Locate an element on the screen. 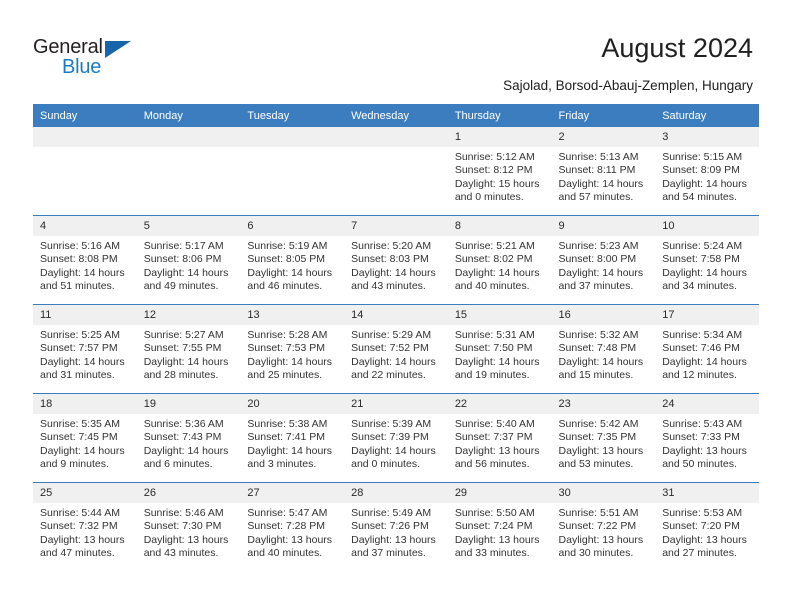 The height and width of the screenshot is (612, 792). general-blue-logo: General Blue is located at coordinates (93, 59).